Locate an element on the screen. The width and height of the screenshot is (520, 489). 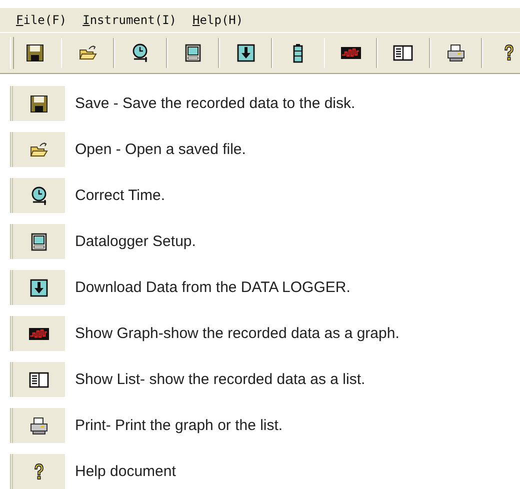
description: Save - Save the recorded data to the disk. is located at coordinates (215, 103).